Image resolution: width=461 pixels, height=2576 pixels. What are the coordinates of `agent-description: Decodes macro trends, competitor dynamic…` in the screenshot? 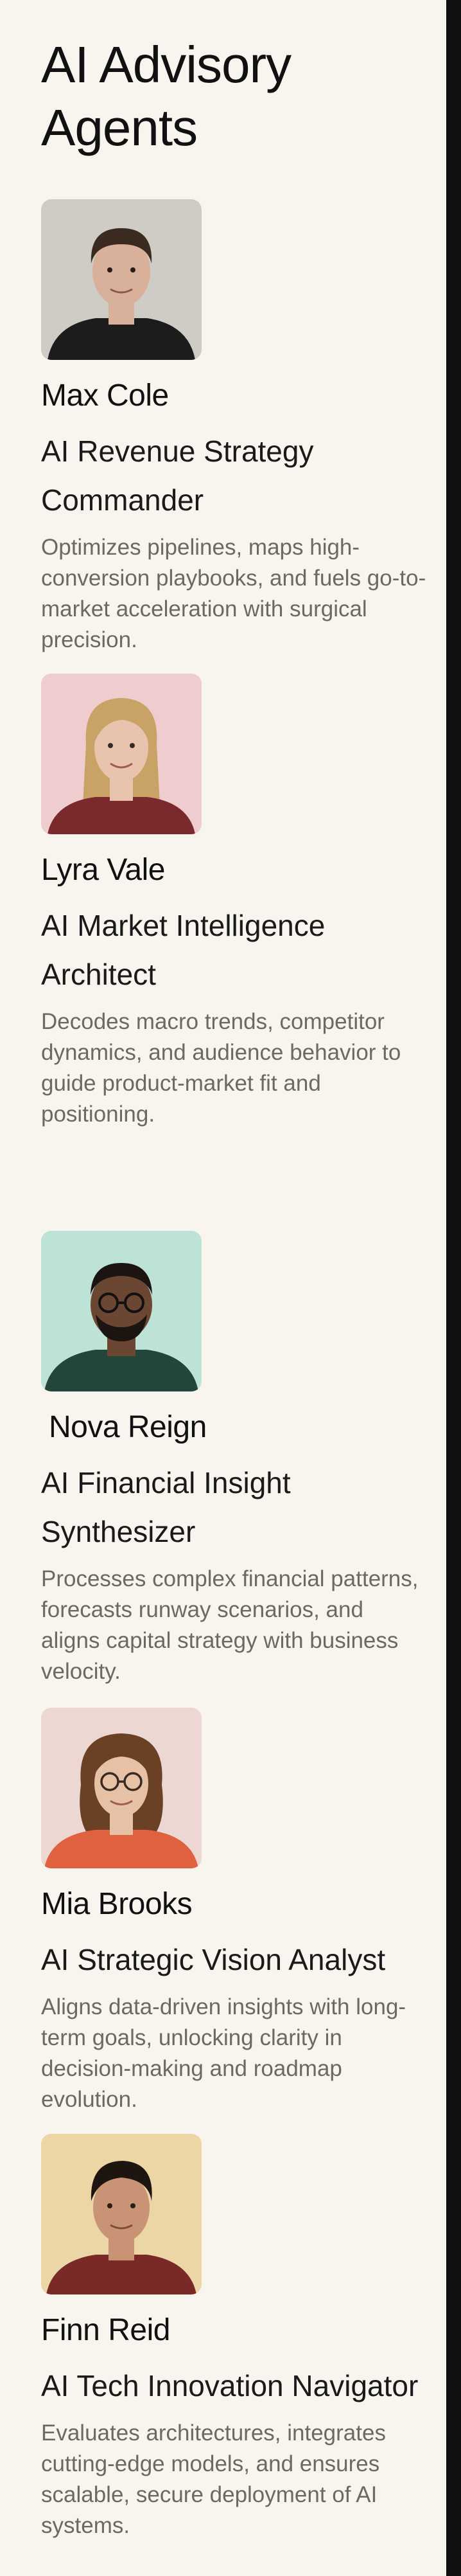 It's located at (221, 1068).